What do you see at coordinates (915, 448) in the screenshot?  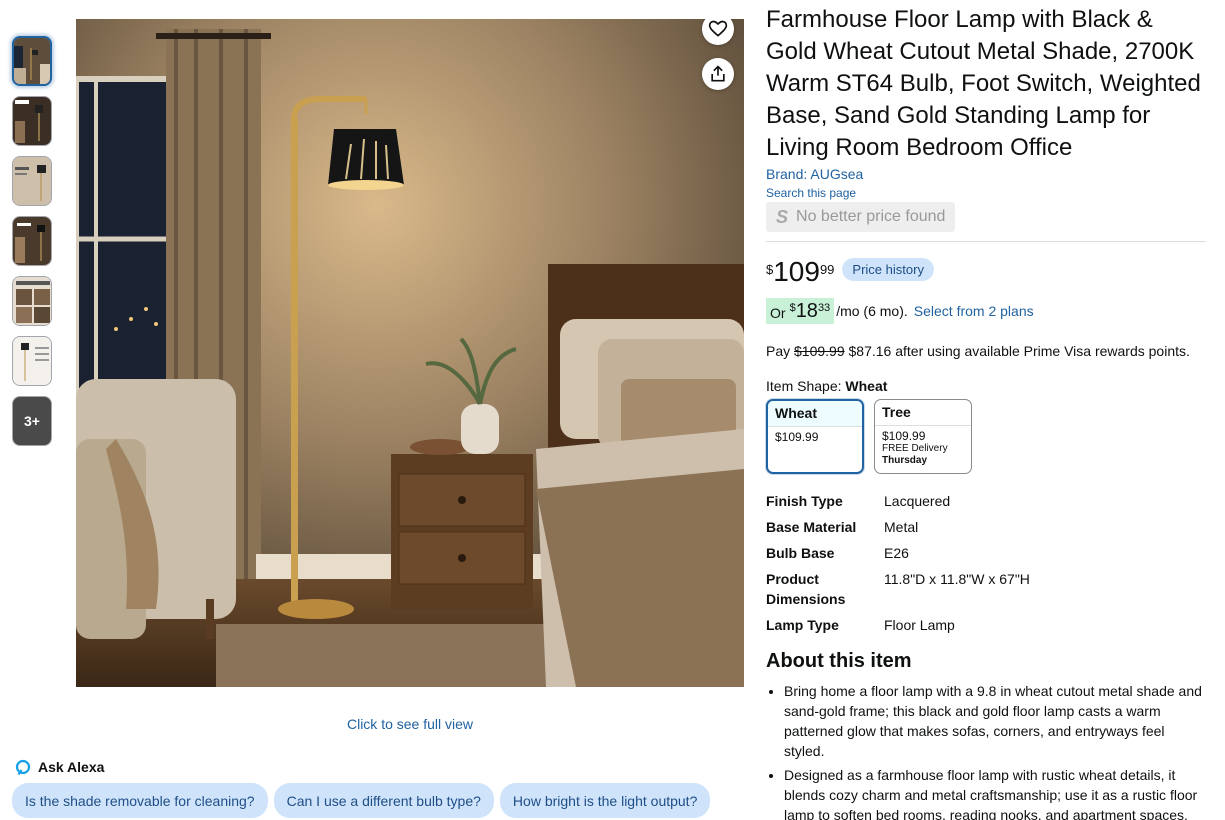 I see `shape-option-delivery: FREE Delivery` at bounding box center [915, 448].